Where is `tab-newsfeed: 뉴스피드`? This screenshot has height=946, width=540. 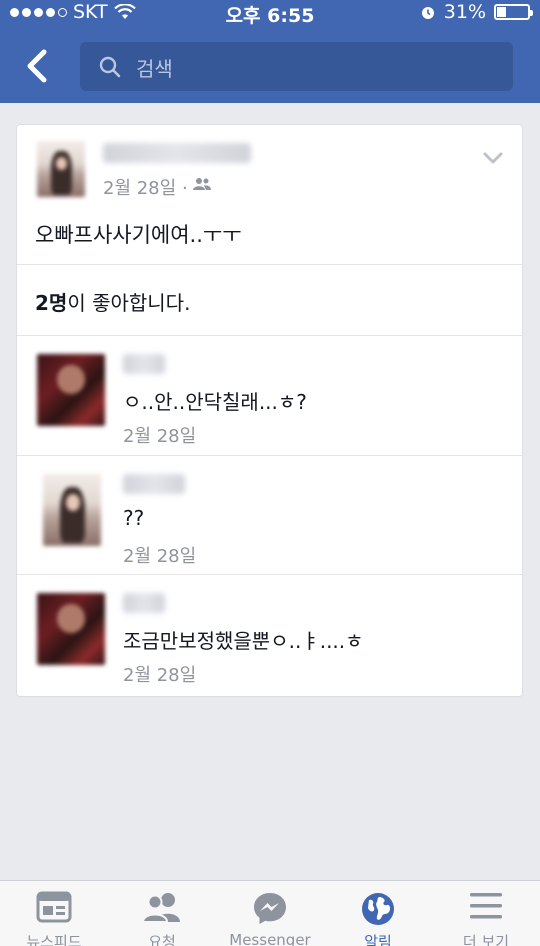 tab-newsfeed: 뉴스피드 is located at coordinates (54, 913).